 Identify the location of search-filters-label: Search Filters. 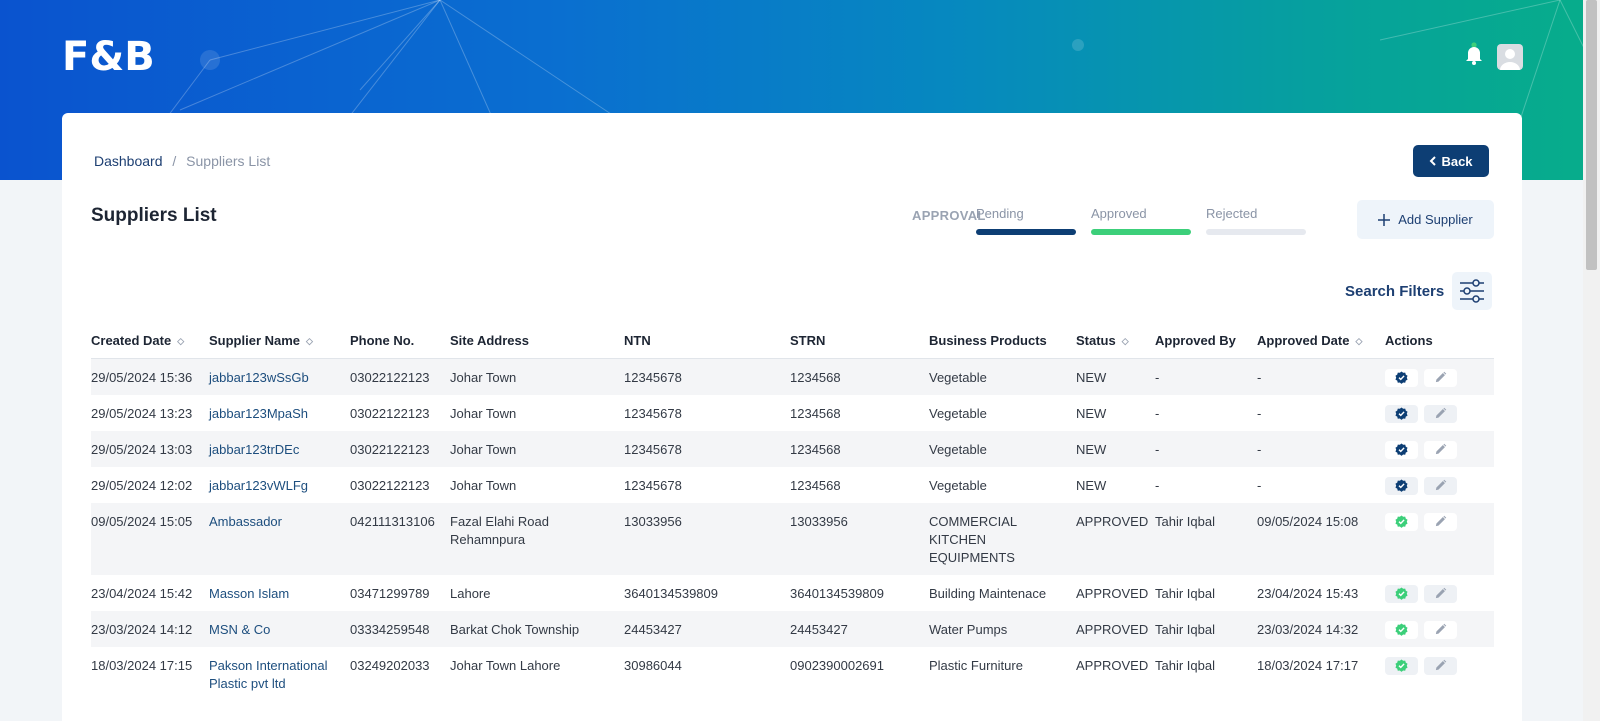
(1394, 291).